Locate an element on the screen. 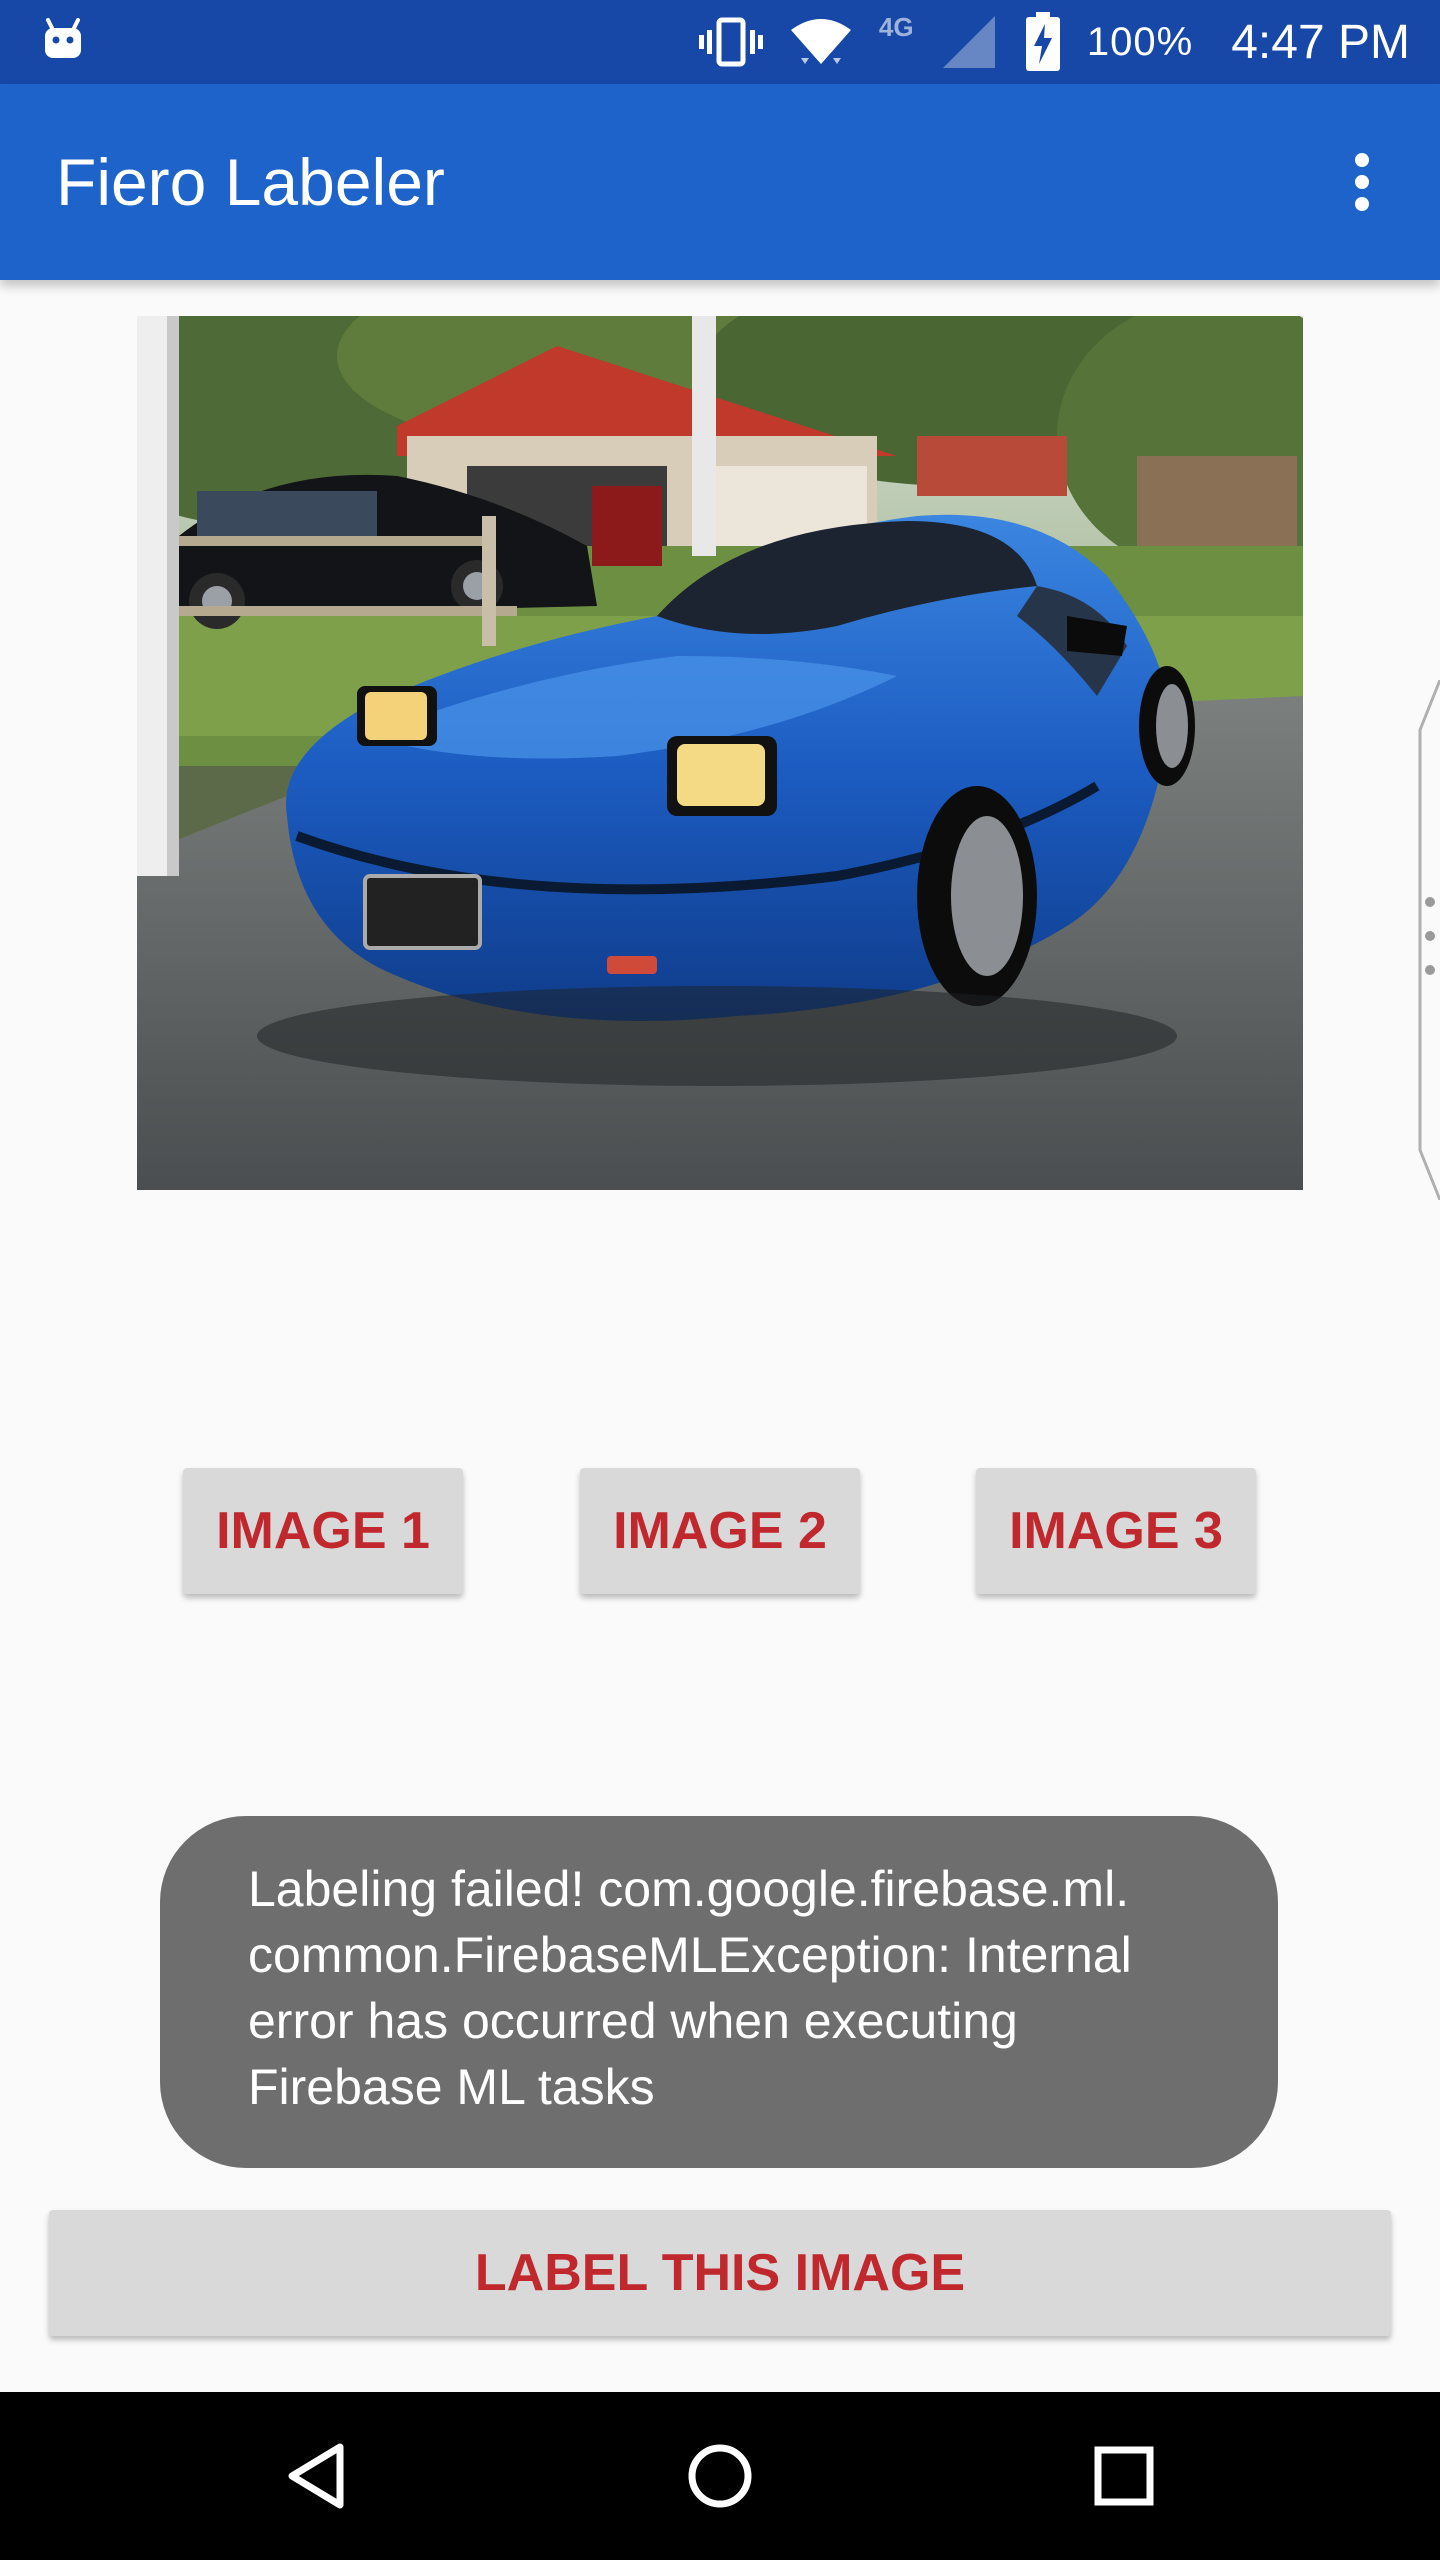 This screenshot has height=2560, width=1440. cell-signal-icon is located at coordinates (968, 42).